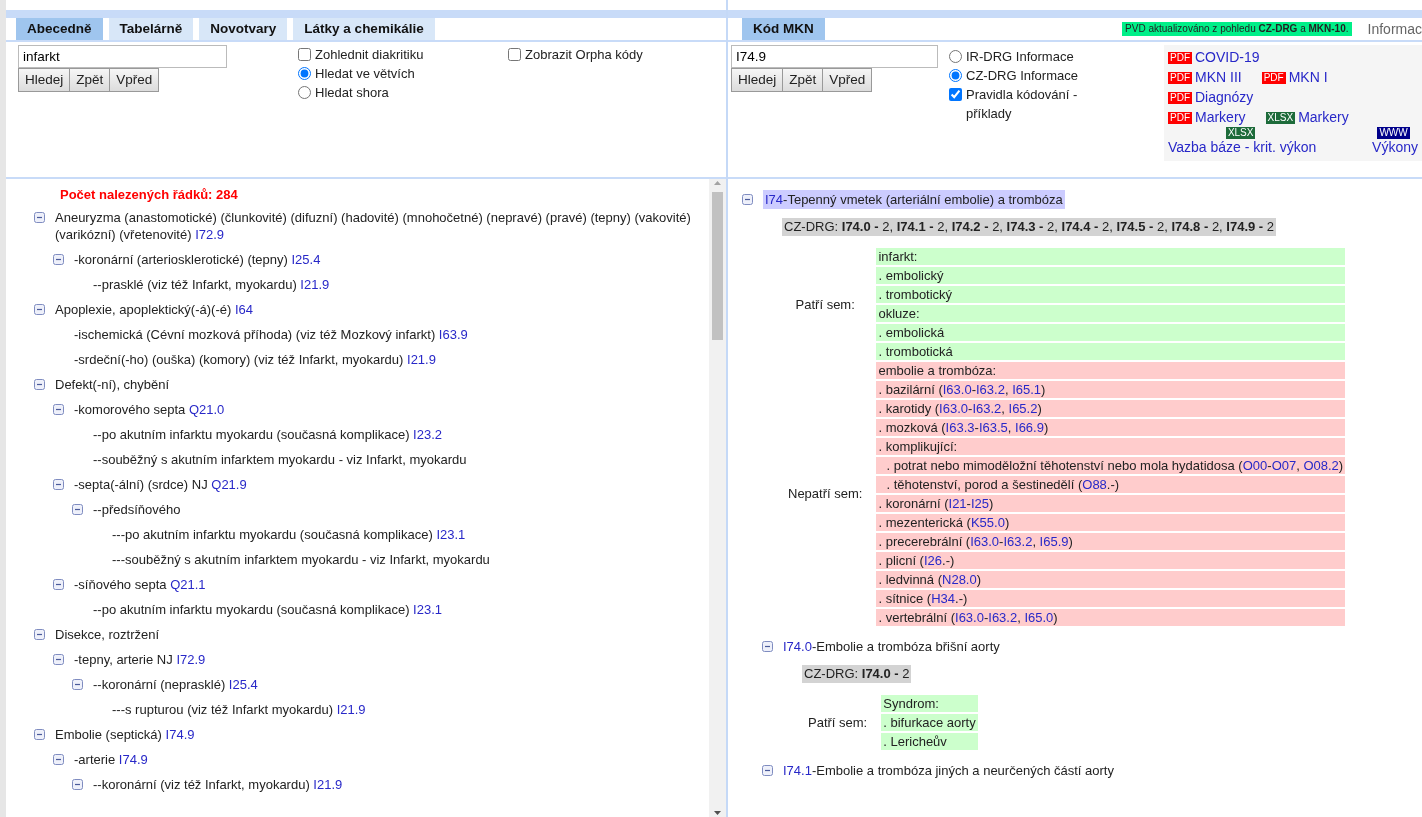  I want to click on file-type-tag: XLSX, so click(1280, 118).